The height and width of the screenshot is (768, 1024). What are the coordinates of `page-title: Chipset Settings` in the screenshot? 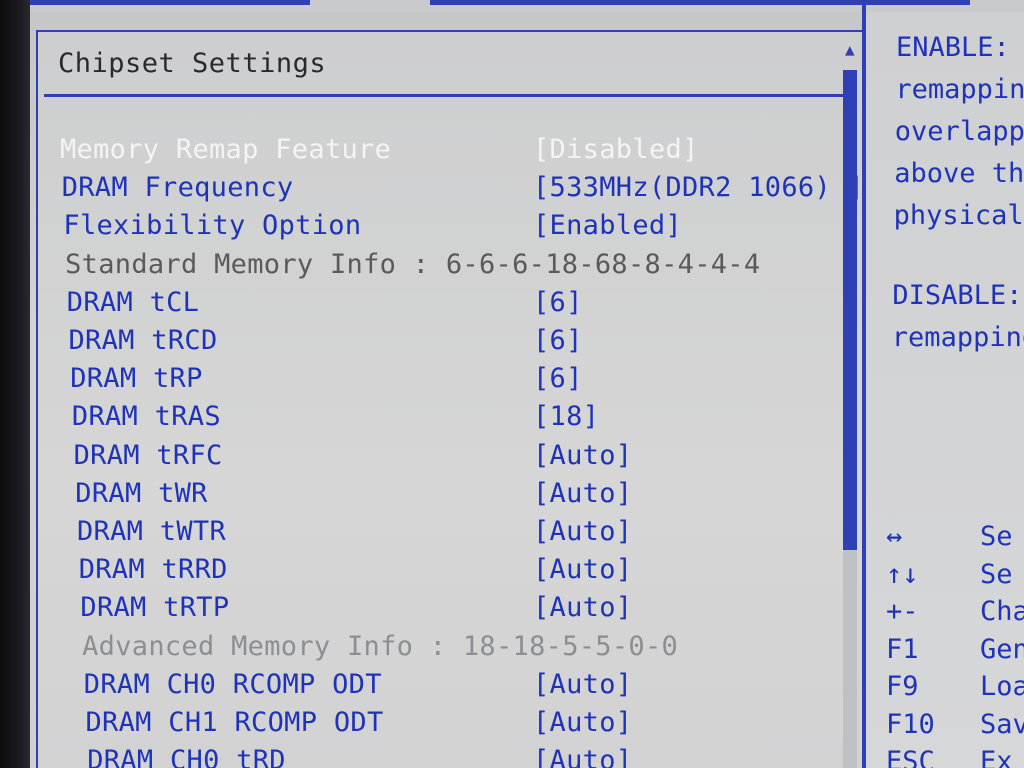 It's located at (192, 63).